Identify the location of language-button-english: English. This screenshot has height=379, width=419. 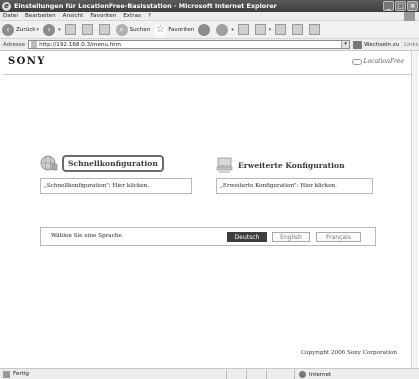
(291, 237).